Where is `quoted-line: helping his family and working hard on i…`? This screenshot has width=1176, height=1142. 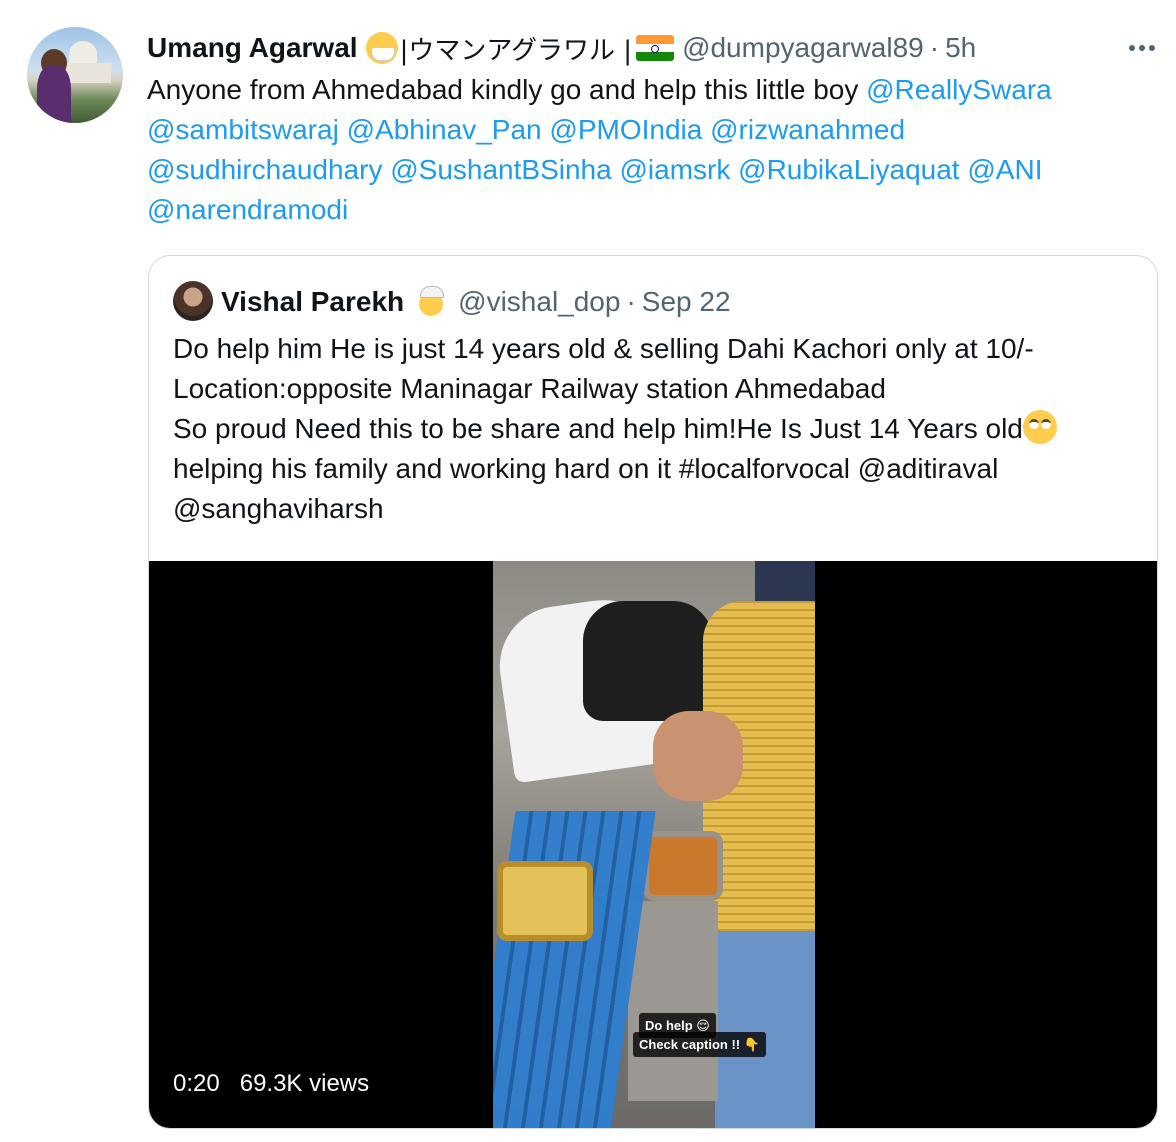 quoted-line: helping his family and working hard on i… is located at coordinates (586, 468).